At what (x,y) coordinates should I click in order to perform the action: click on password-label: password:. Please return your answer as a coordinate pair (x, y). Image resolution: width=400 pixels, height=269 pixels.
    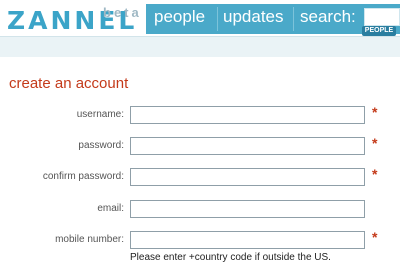
    Looking at the image, I should click on (101, 145).